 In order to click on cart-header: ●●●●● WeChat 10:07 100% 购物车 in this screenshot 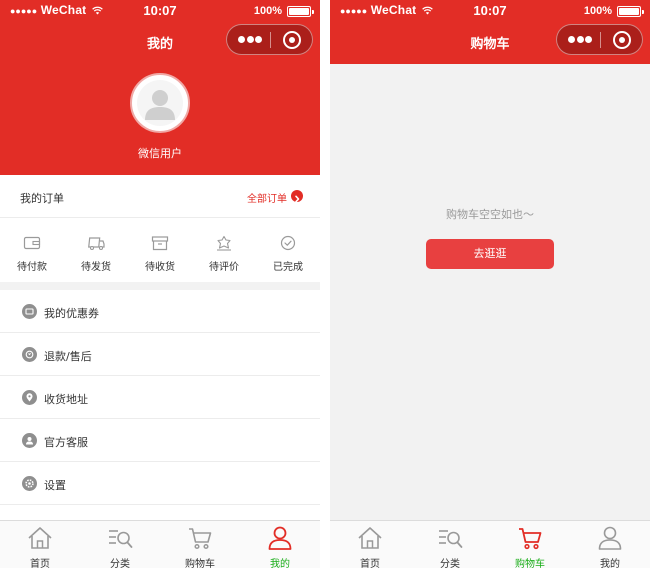, I will do `click(490, 32)`.